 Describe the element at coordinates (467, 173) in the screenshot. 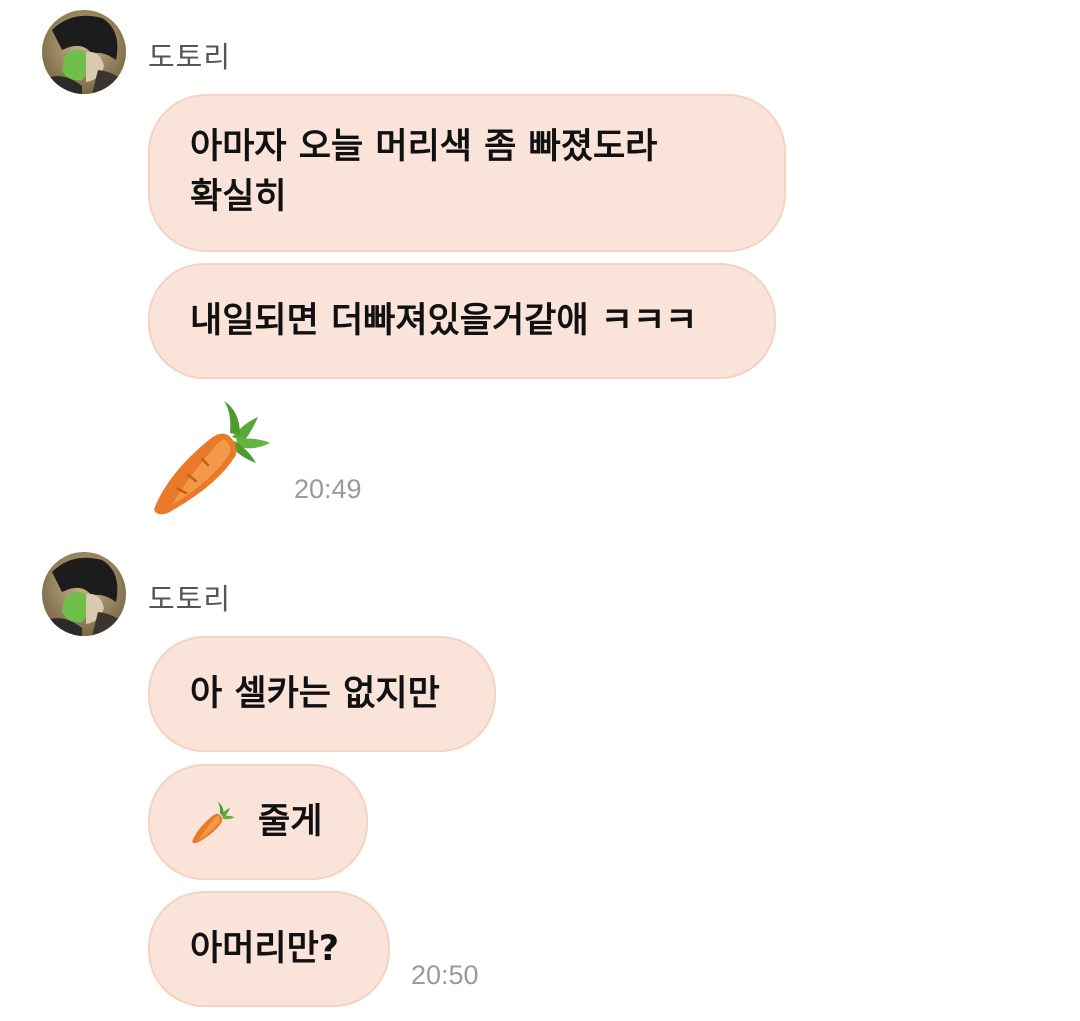

I see `message-bubble: 아마자 오늘 머리색 좀 빠졌도라 확실히` at that location.